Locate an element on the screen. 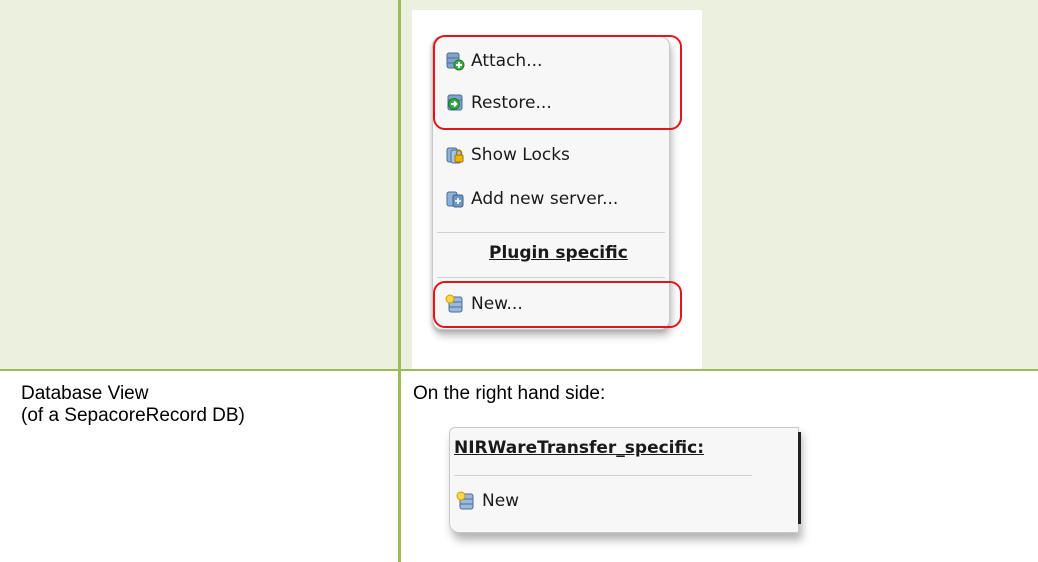 This screenshot has height=562, width=1038. menu-item-new: New is located at coordinates (481, 501).